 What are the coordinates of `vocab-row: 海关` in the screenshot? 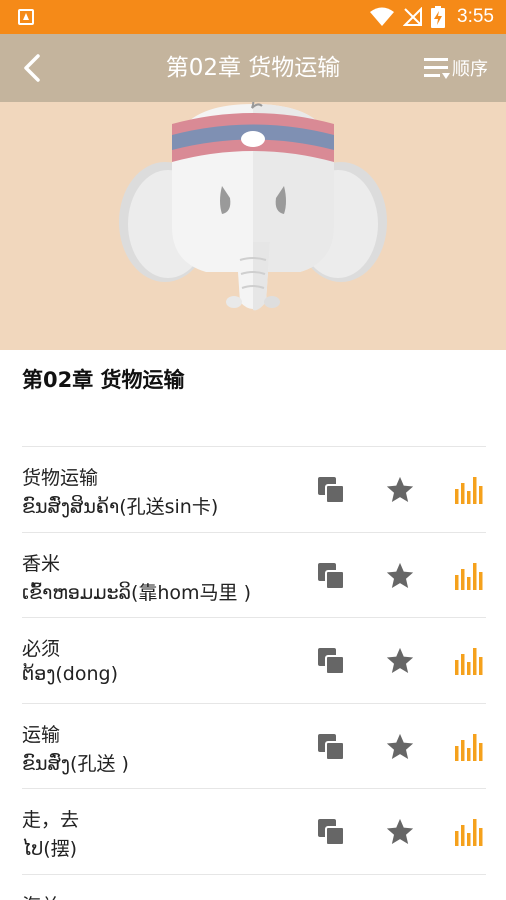 It's located at (254, 887).